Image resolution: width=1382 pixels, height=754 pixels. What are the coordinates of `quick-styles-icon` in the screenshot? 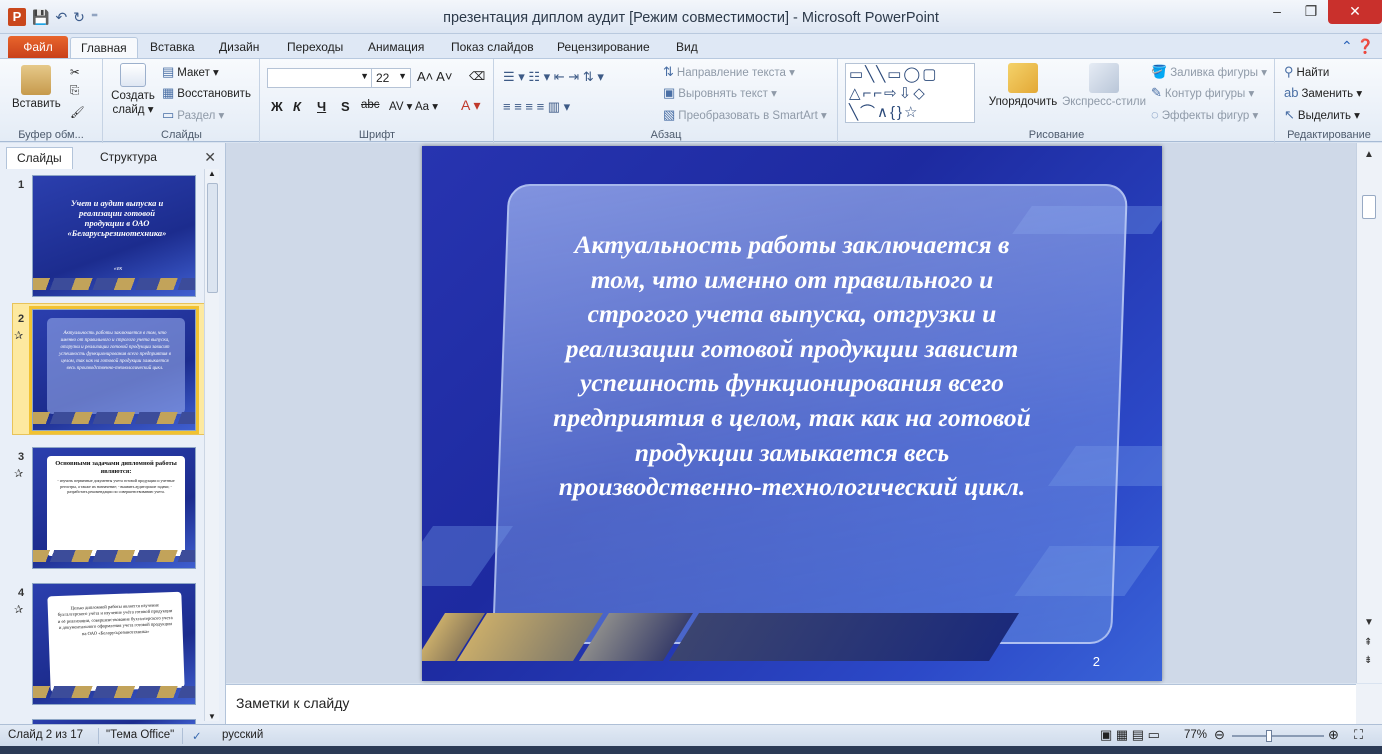 It's located at (1104, 78).